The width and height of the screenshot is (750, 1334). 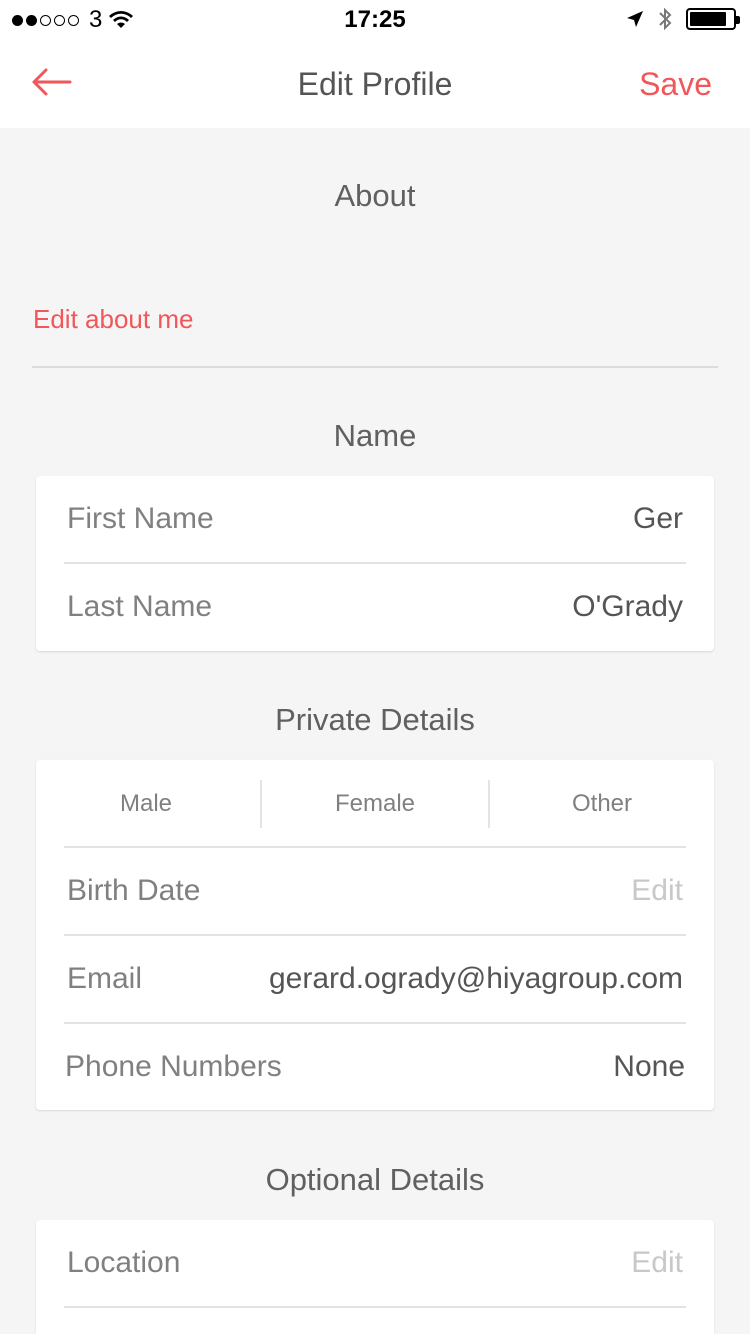 What do you see at coordinates (134, 890) in the screenshot?
I see `birth-date-label: Birth Date` at bounding box center [134, 890].